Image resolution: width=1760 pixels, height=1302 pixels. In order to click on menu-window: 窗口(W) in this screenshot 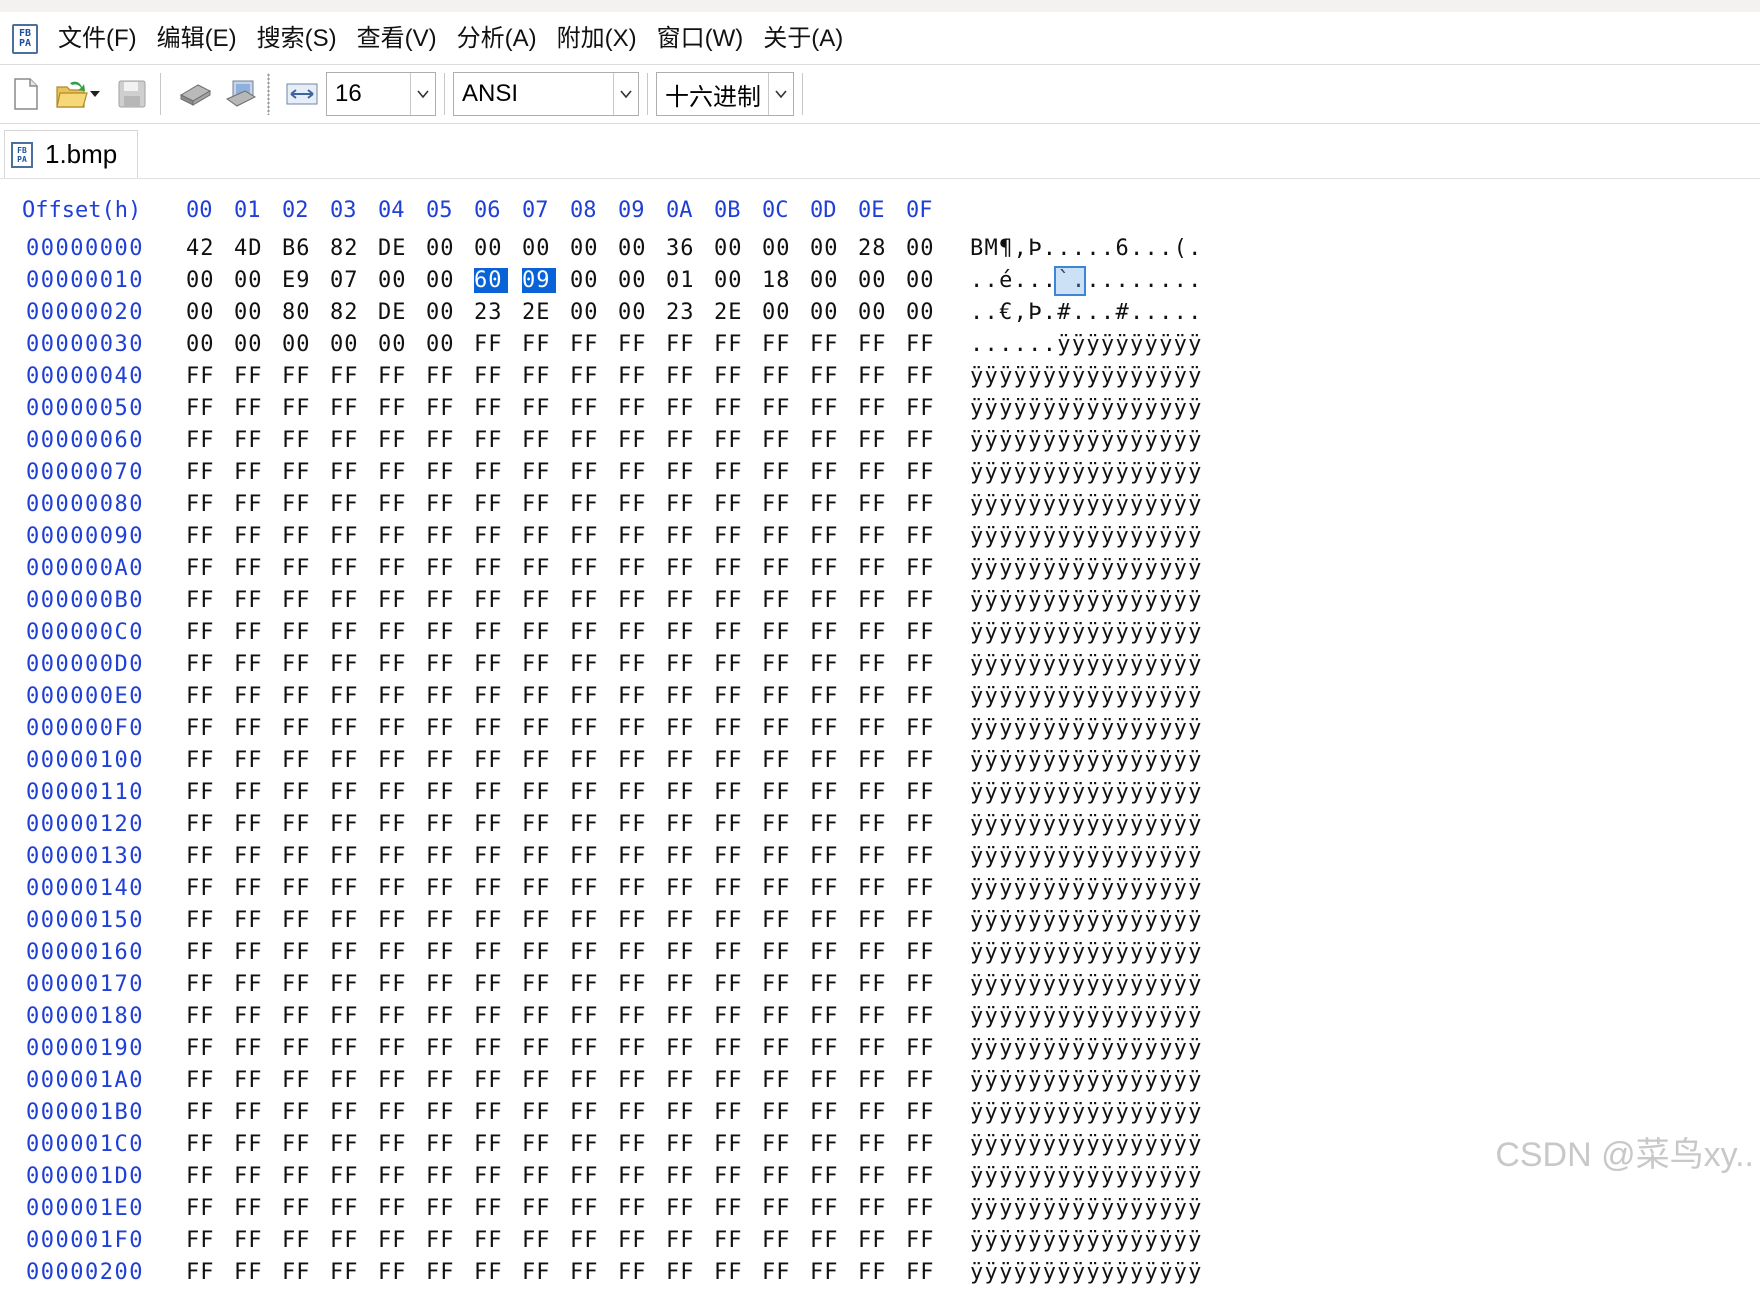, I will do `click(700, 39)`.